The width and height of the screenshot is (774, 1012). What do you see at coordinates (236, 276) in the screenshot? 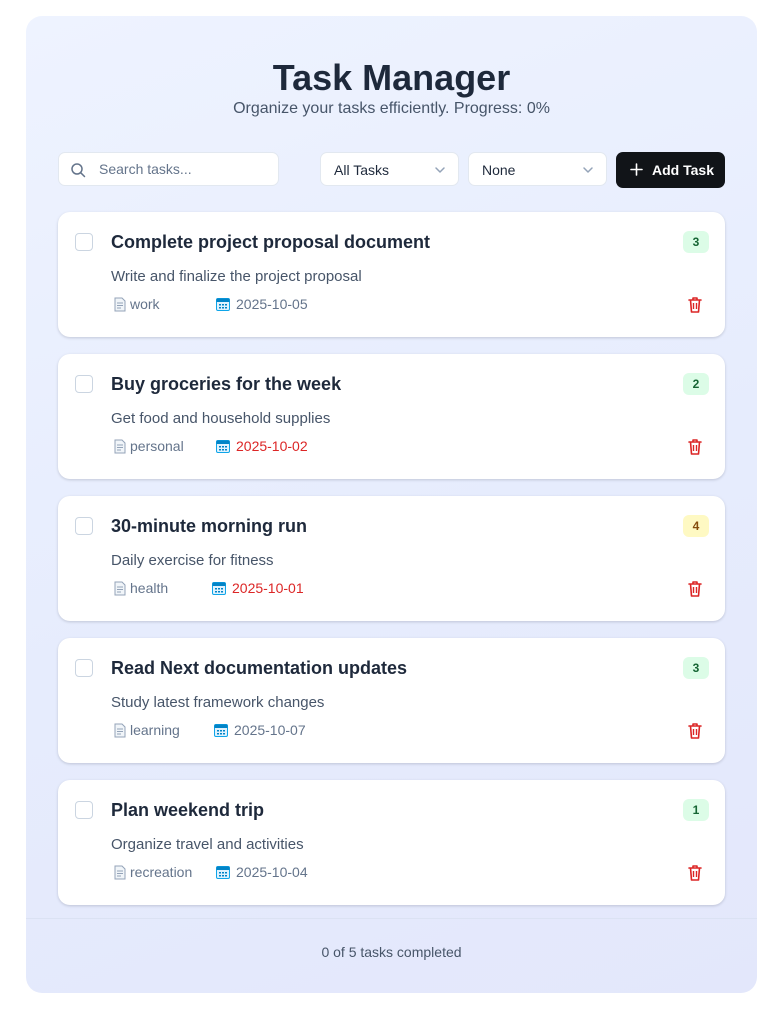
I see `task-description: Write and finalize the project proposal` at bounding box center [236, 276].